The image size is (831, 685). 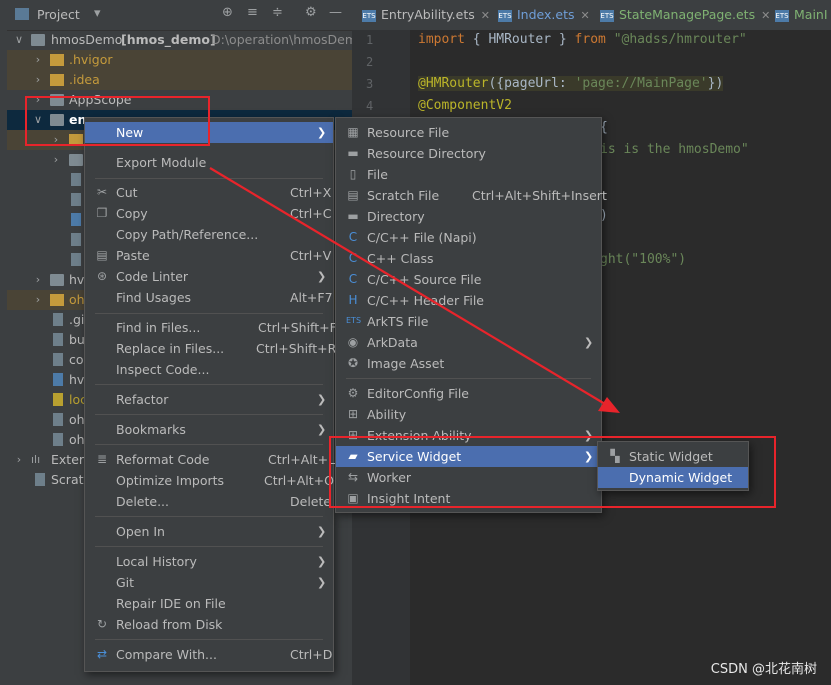 I want to click on watermark: CSDN @北花南树, so click(x=763, y=669).